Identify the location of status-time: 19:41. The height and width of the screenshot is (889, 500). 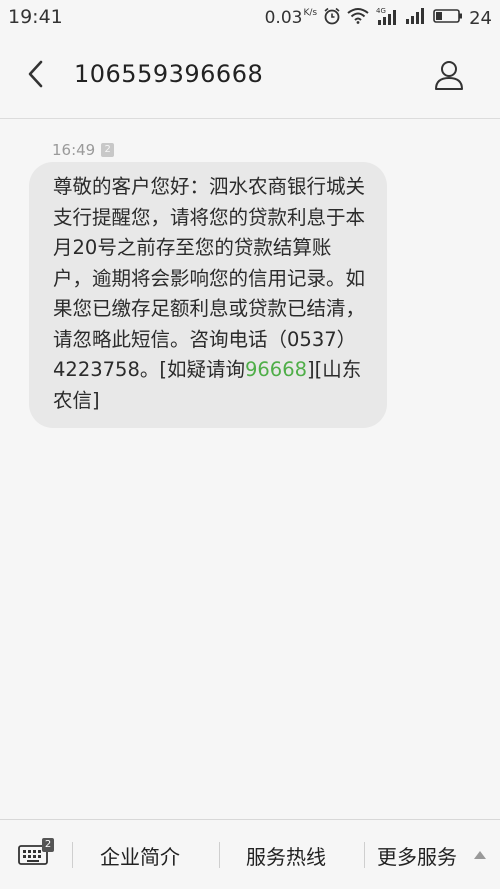
(35, 17).